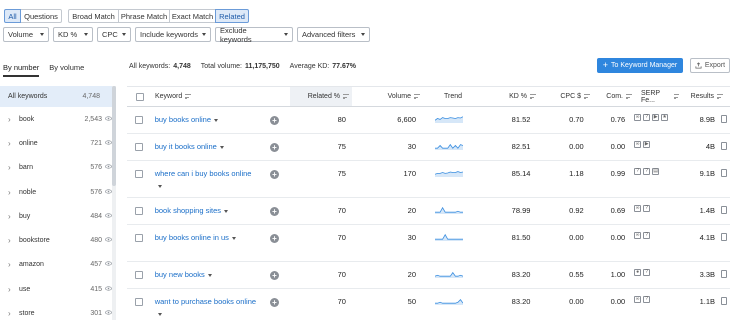 This screenshot has width=730, height=320. Describe the element at coordinates (93, 16) in the screenshot. I see `tab-broad-match: Broad Match` at that location.